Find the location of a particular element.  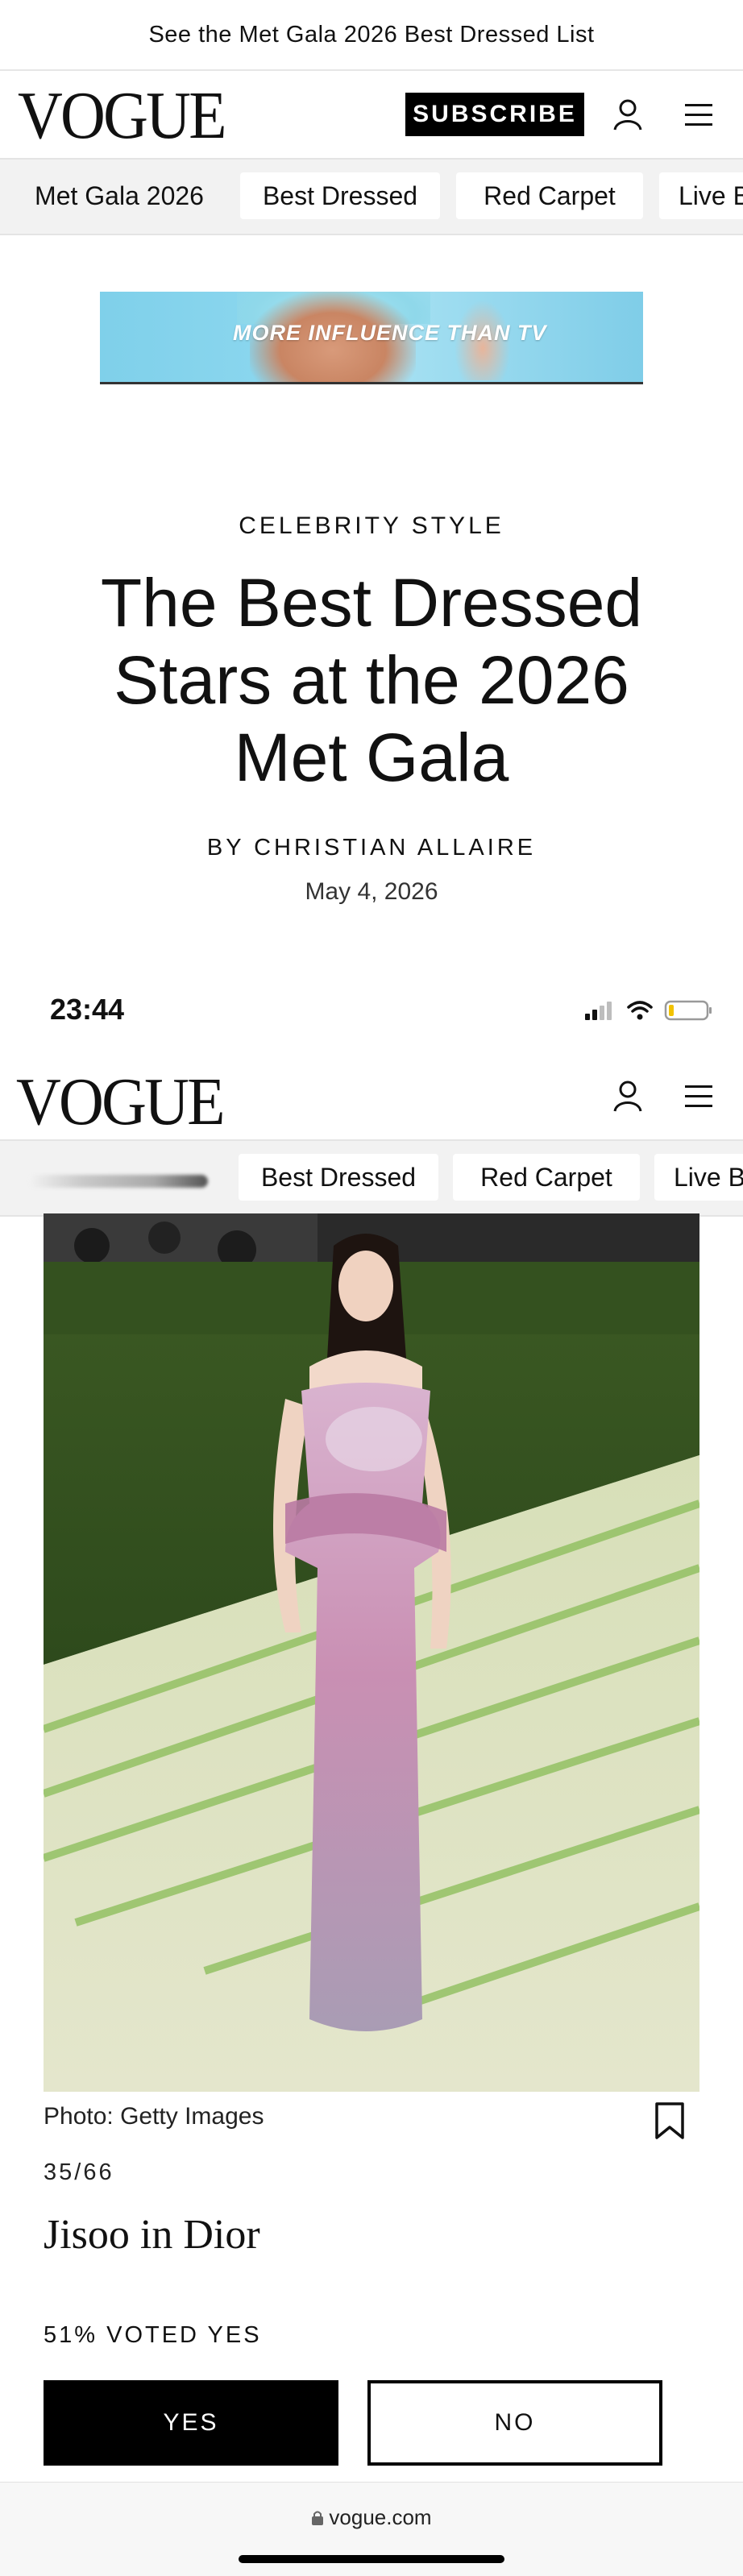

bookmark-icon is located at coordinates (669, 2120).